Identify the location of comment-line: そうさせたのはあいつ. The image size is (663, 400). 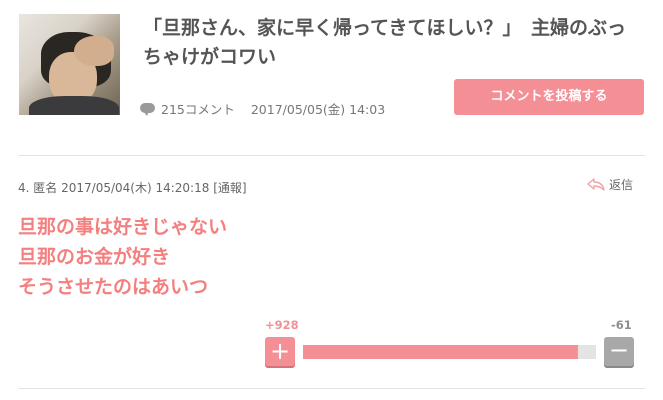
(113, 287).